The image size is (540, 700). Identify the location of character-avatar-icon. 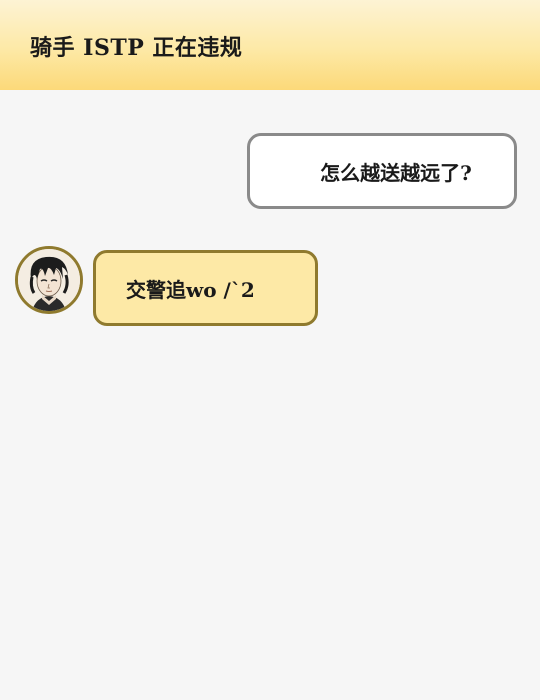
(49, 280).